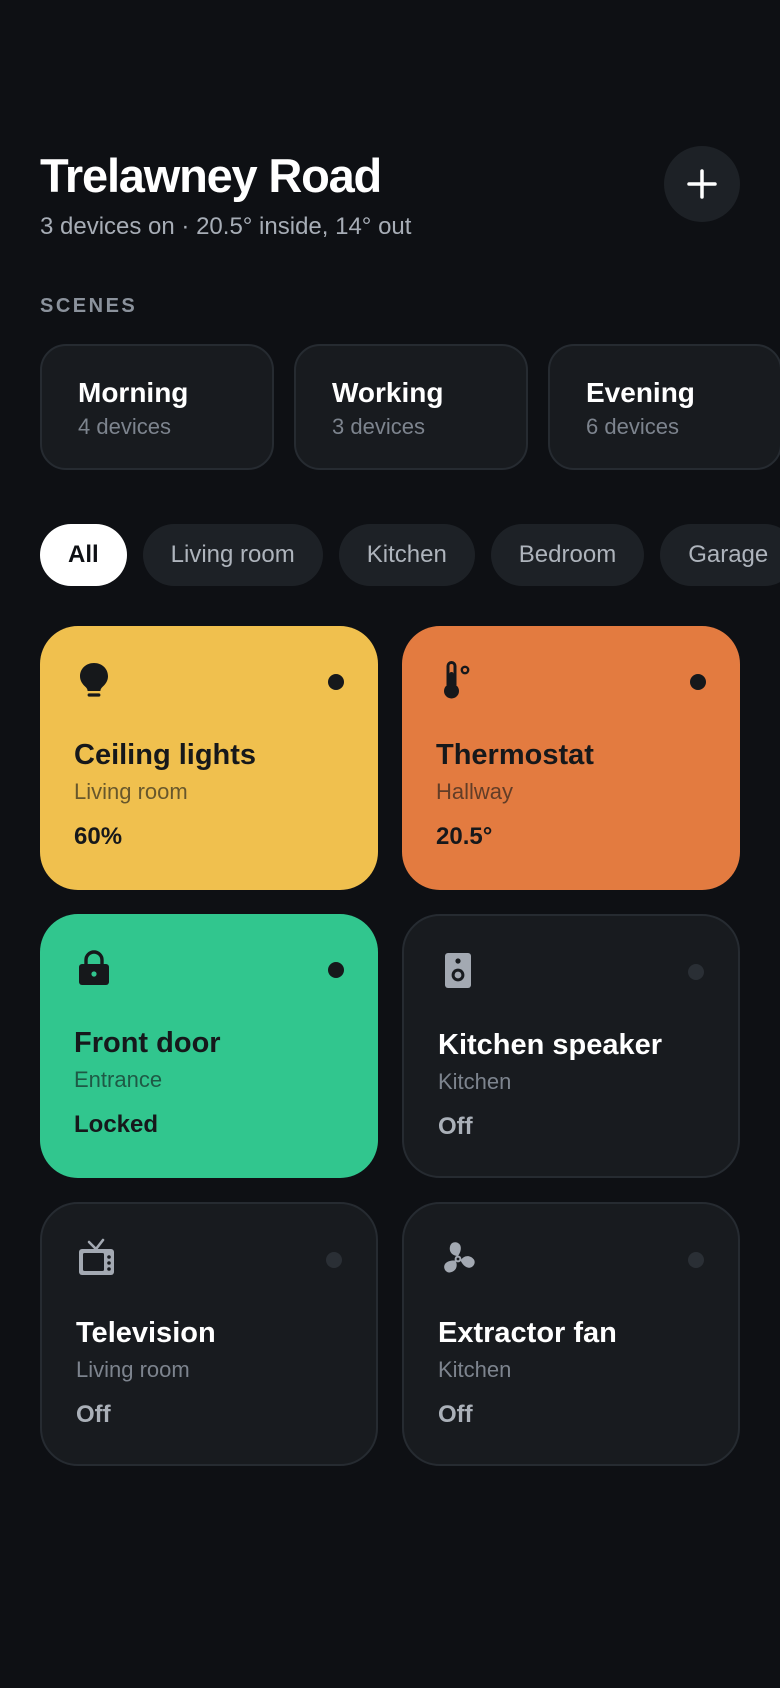  I want to click on device-state: 20.5°, so click(464, 836).